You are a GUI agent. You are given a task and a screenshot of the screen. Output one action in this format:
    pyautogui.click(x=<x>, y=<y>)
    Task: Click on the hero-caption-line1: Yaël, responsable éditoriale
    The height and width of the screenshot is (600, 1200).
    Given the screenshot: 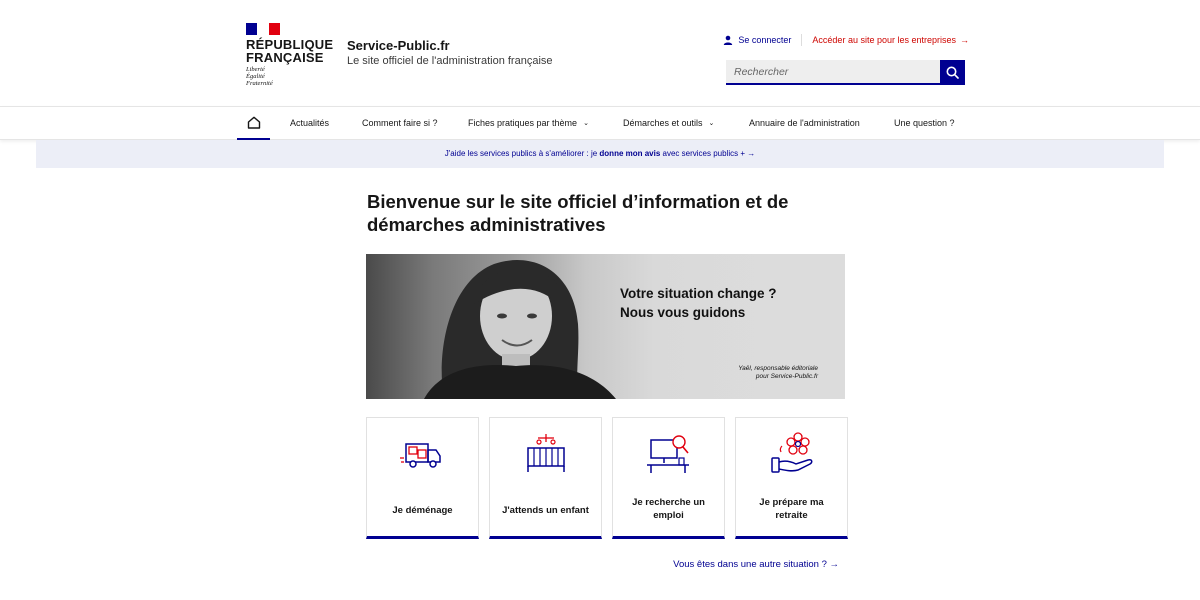 What is the action you would take?
    pyautogui.click(x=778, y=368)
    